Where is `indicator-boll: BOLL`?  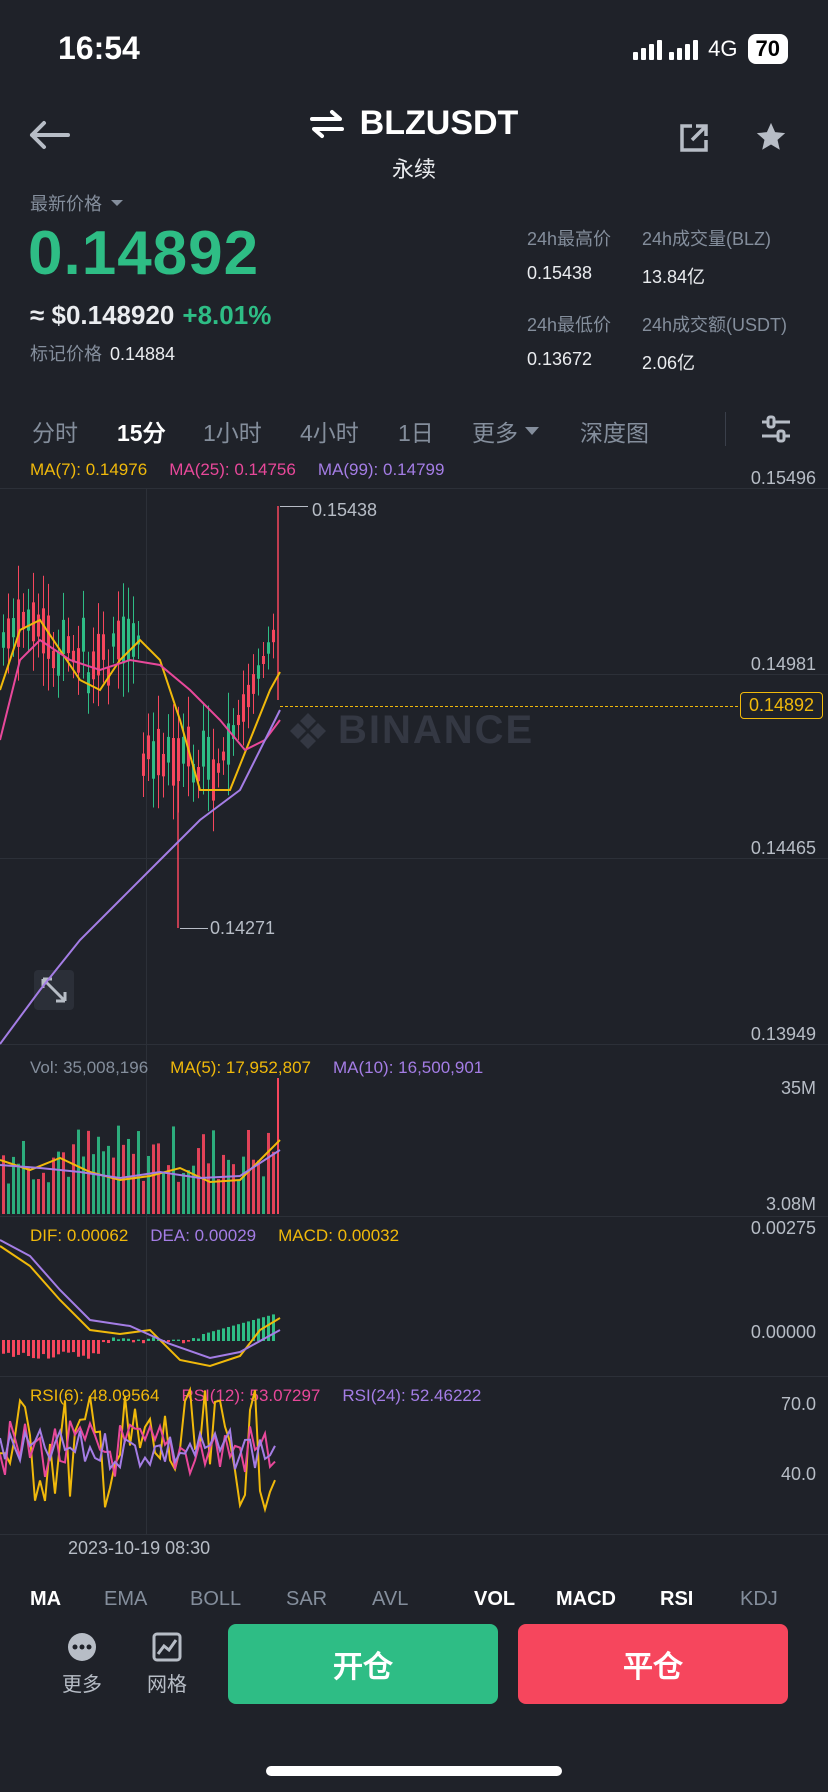 indicator-boll: BOLL is located at coordinates (215, 1599).